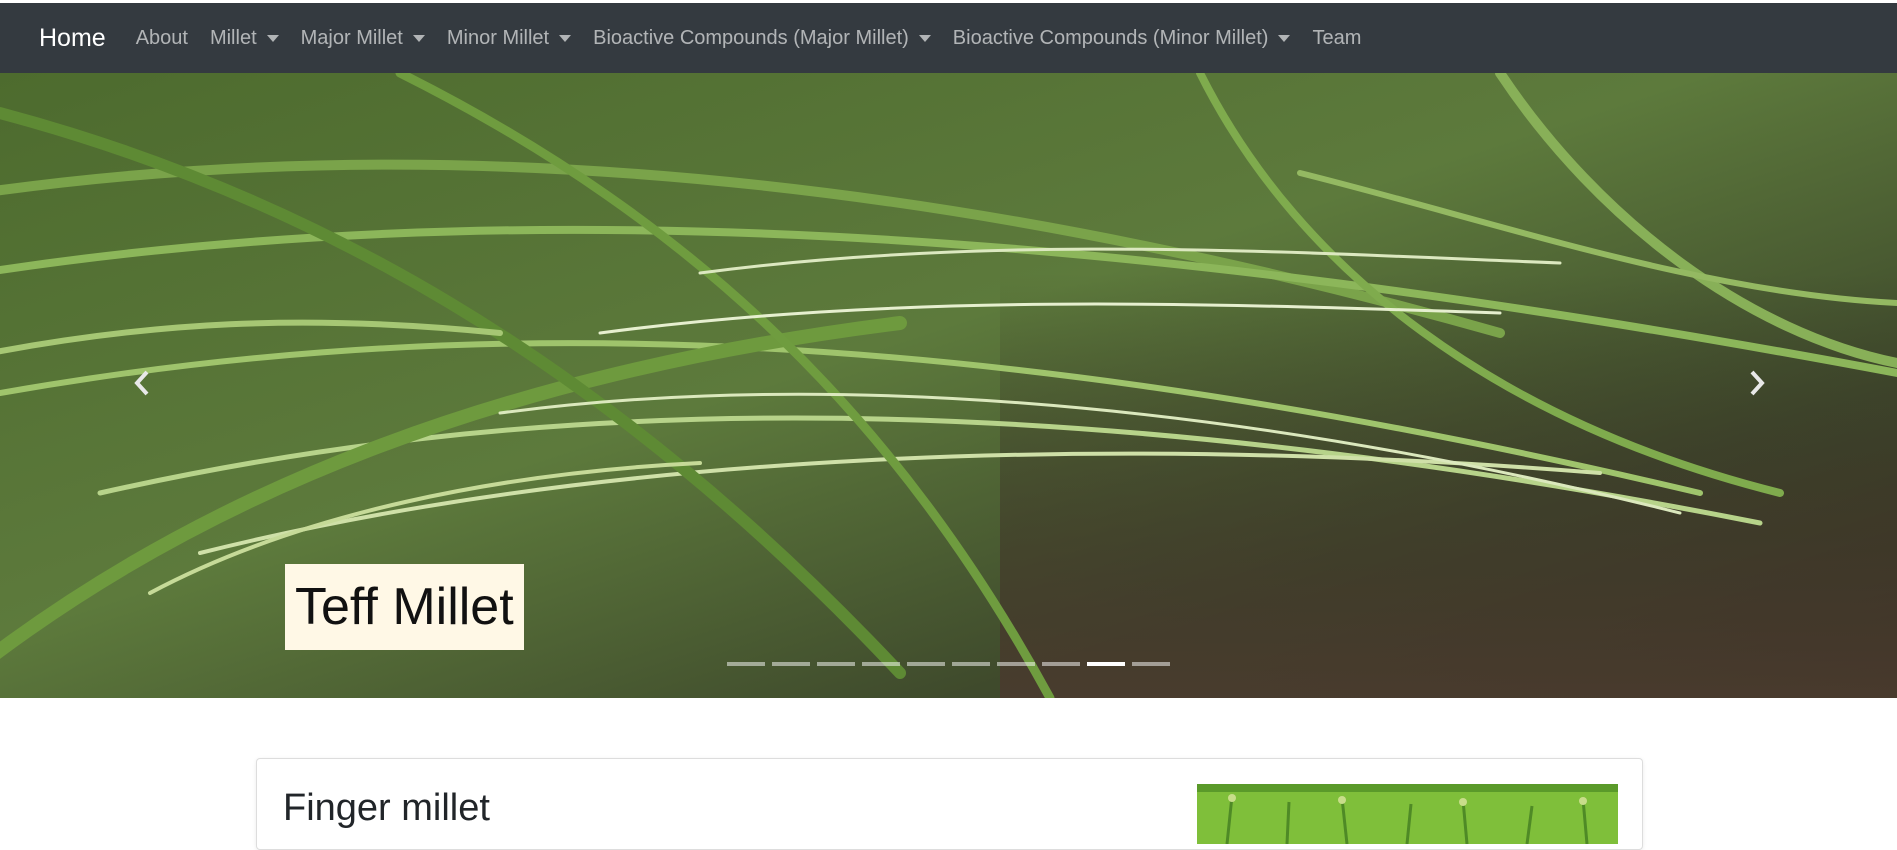 The image size is (1897, 850). I want to click on nav-bioactive-minor-dropdown: Bioactive Compounds (Minor Millet), so click(1122, 38).